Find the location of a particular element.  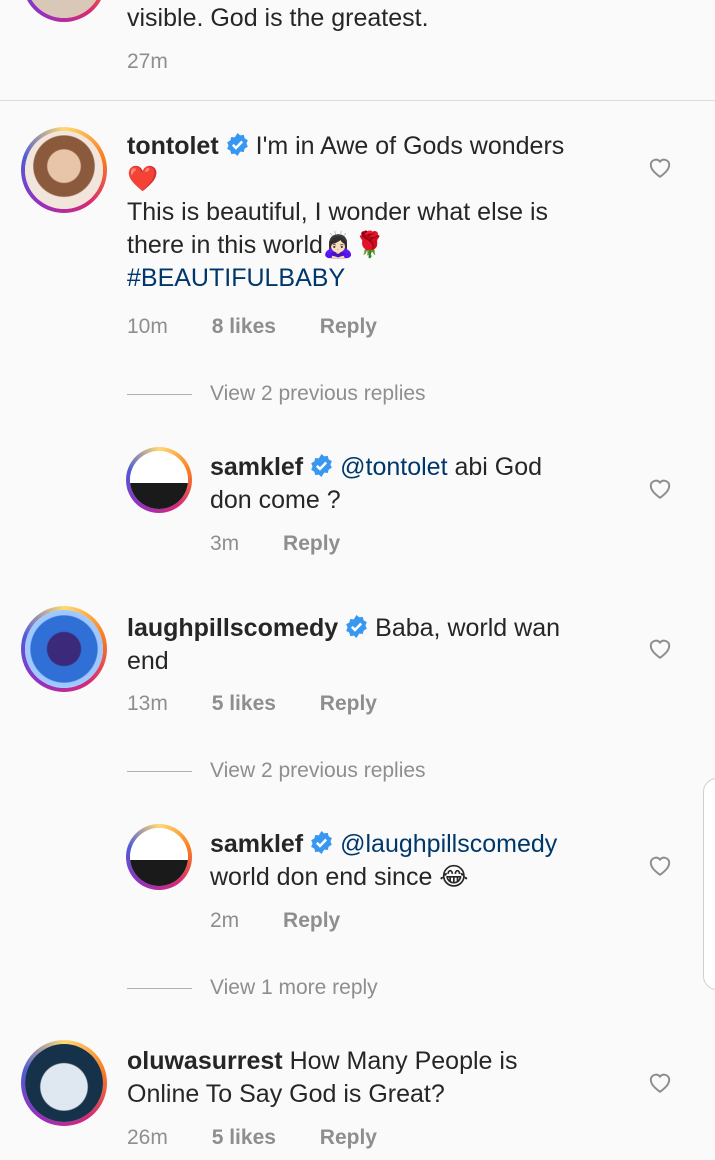

comment-meta: 10m 8 likes Reply is located at coordinates (252, 327).